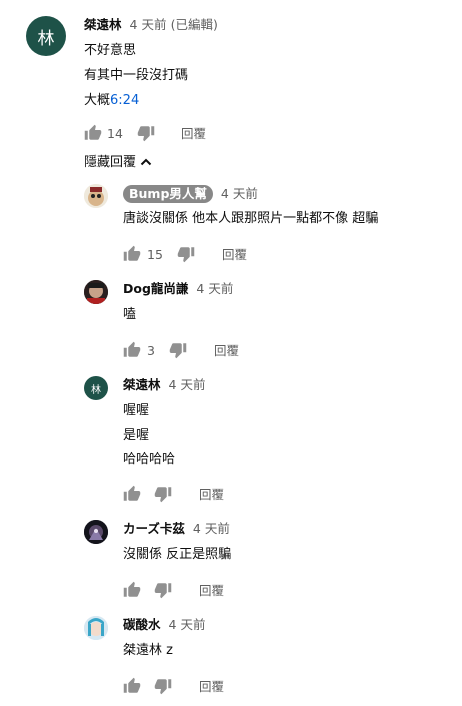  Describe the element at coordinates (130, 314) in the screenshot. I see `comment-text-line: 嗑` at that location.